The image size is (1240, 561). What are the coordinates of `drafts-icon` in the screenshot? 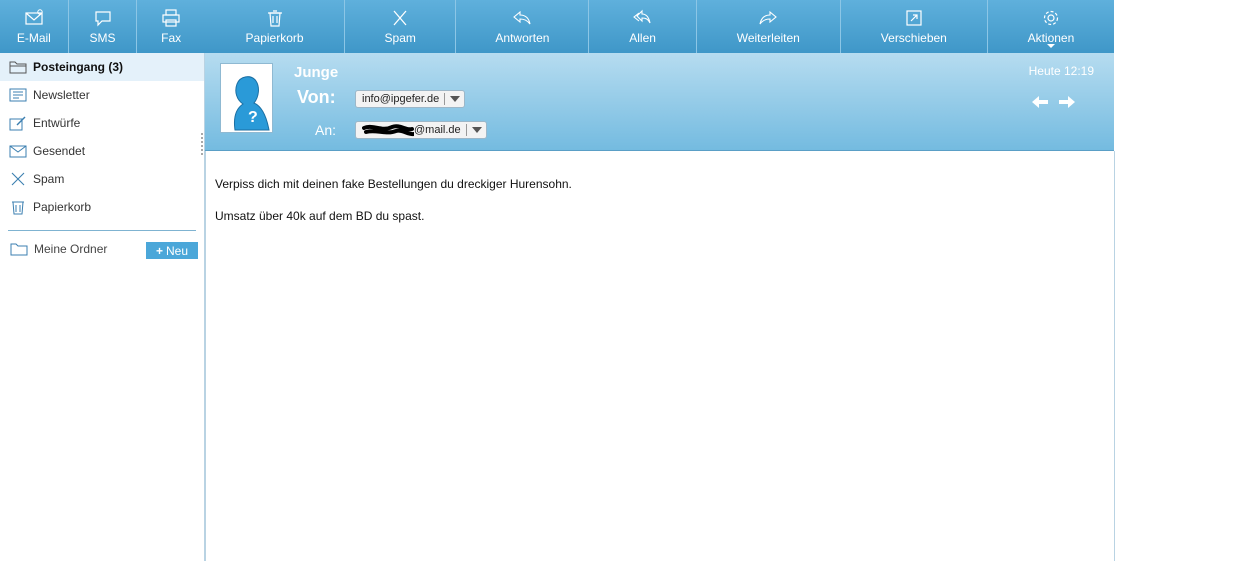 It's located at (17, 123).